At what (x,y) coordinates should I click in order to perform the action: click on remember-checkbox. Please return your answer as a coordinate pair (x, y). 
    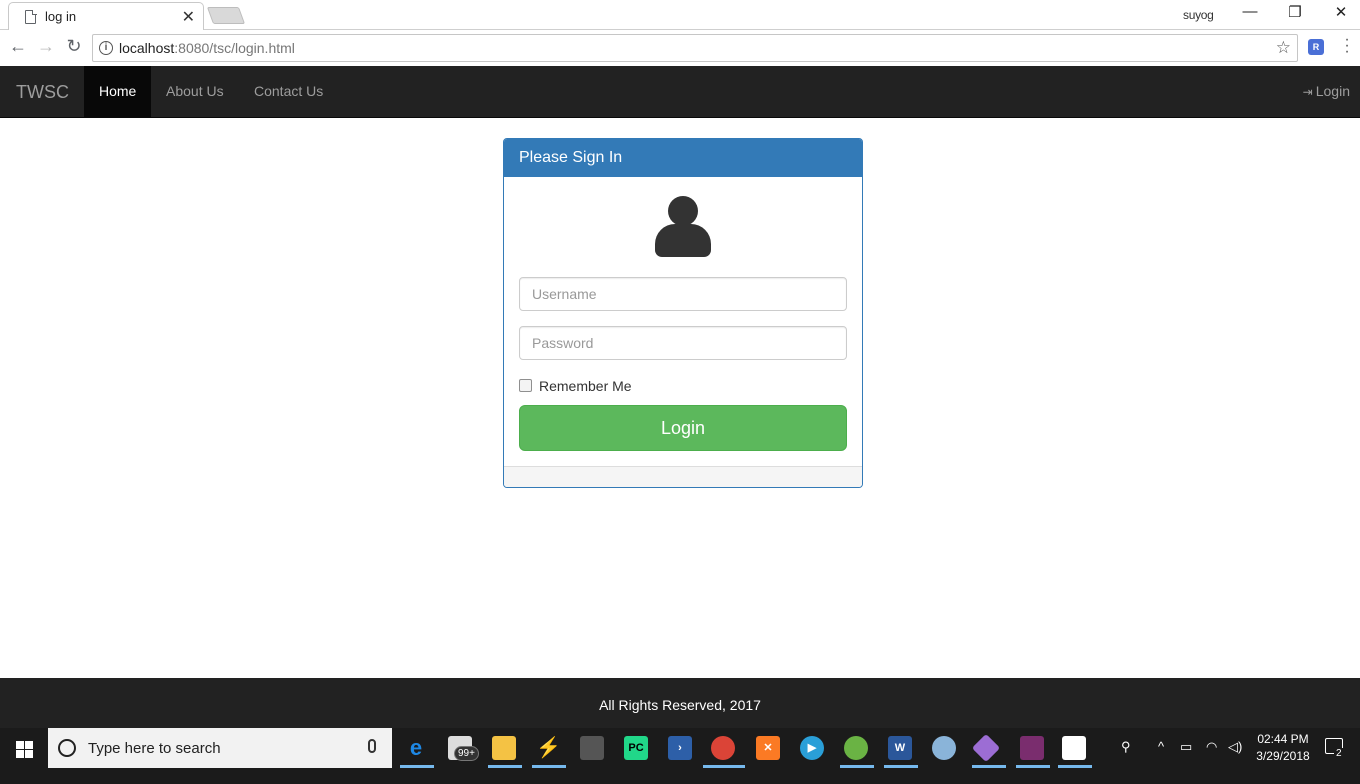
    Looking at the image, I should click on (525, 385).